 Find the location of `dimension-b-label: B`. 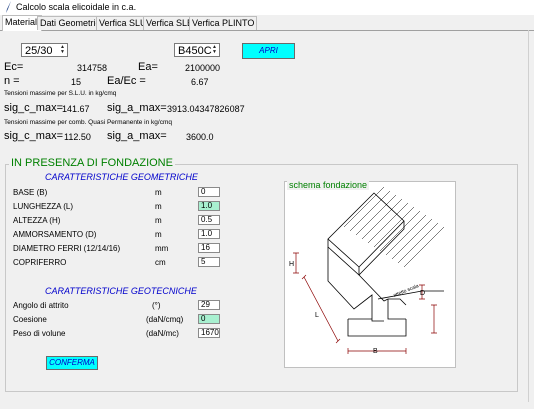

dimension-b-label: B is located at coordinates (375, 351).